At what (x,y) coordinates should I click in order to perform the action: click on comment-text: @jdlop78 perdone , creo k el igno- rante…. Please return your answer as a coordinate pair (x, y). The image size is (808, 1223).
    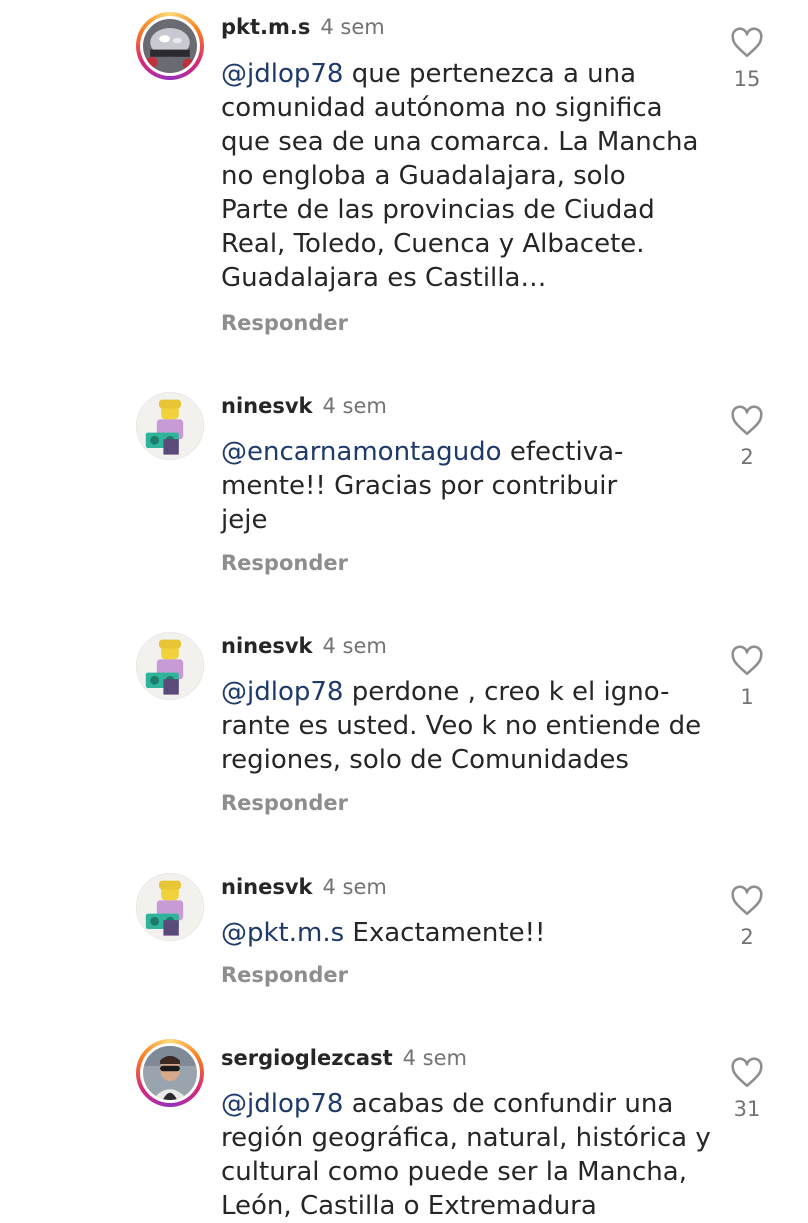
    Looking at the image, I should click on (461, 726).